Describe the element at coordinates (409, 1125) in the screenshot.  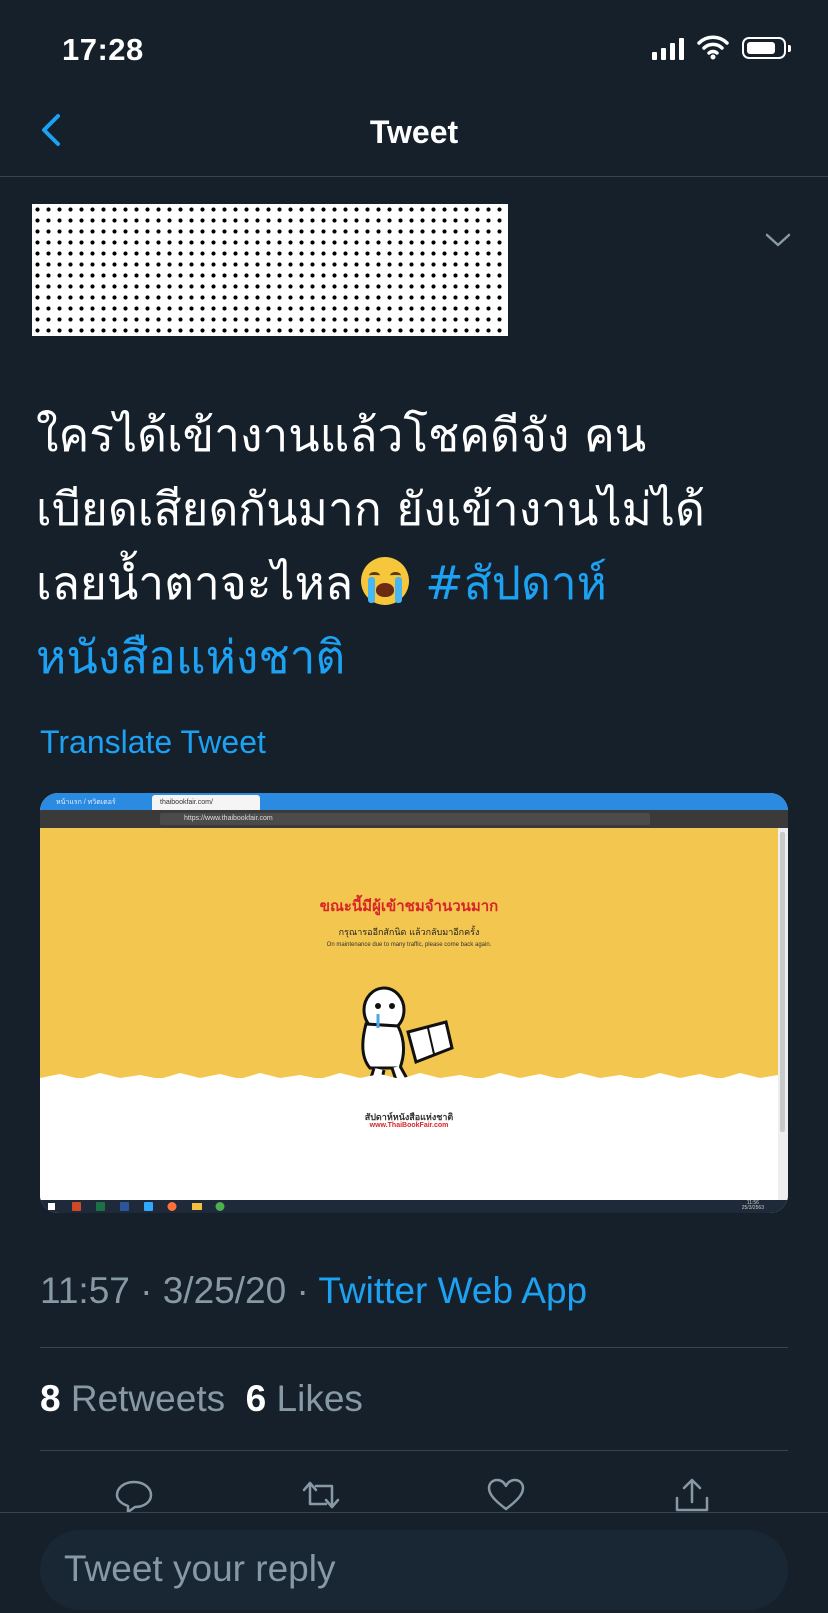
I see `fair-url: www.ThaiBookFair.com` at that location.